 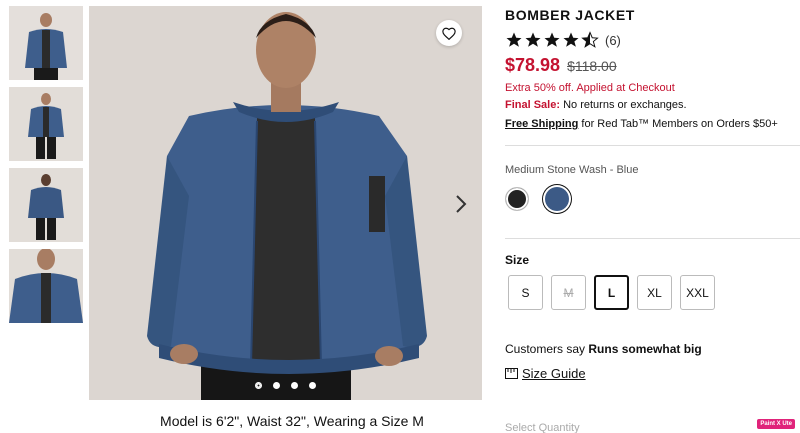 What do you see at coordinates (645, 349) in the screenshot?
I see `fit-value: Runs somewhat big` at bounding box center [645, 349].